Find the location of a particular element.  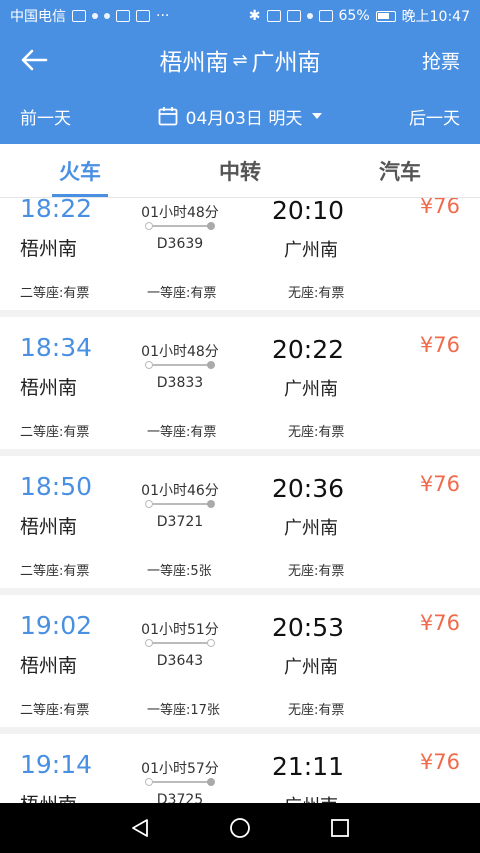

train-number: D3639 is located at coordinates (180, 244).